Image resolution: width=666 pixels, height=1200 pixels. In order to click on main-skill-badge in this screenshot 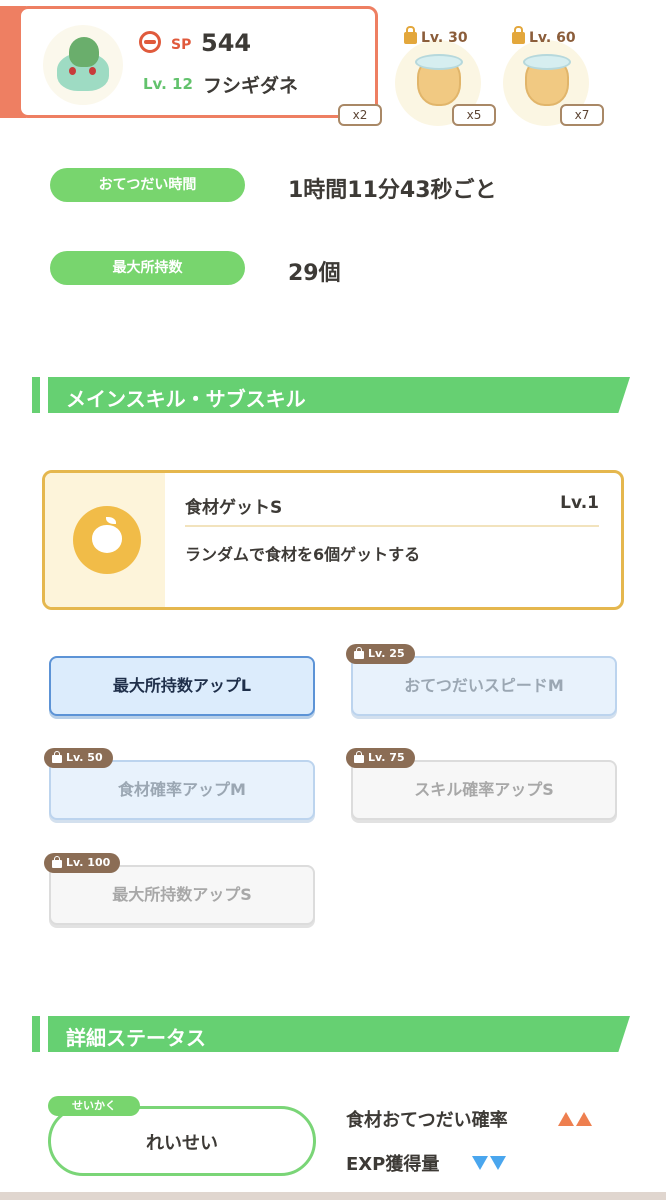, I will do `click(107, 540)`.